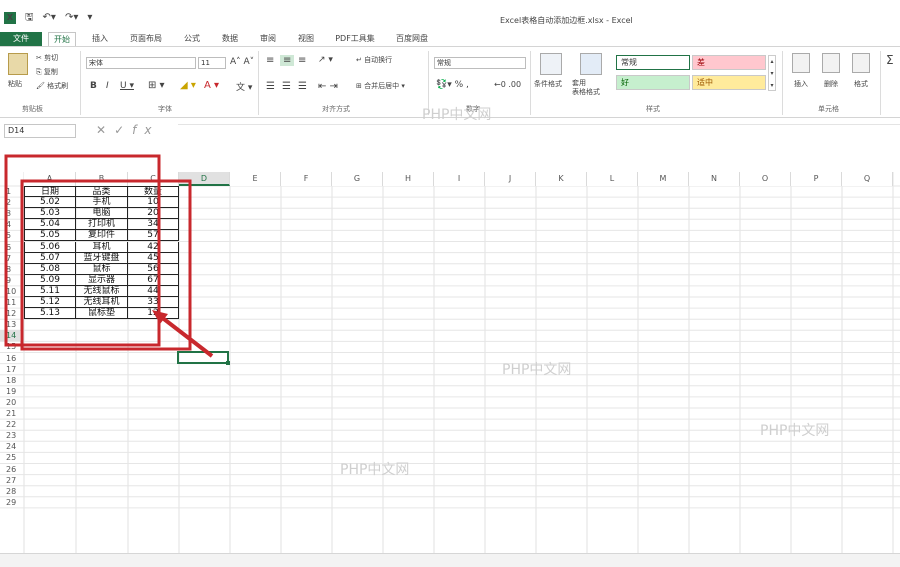  I want to click on table-cell: 57, so click(153, 236).